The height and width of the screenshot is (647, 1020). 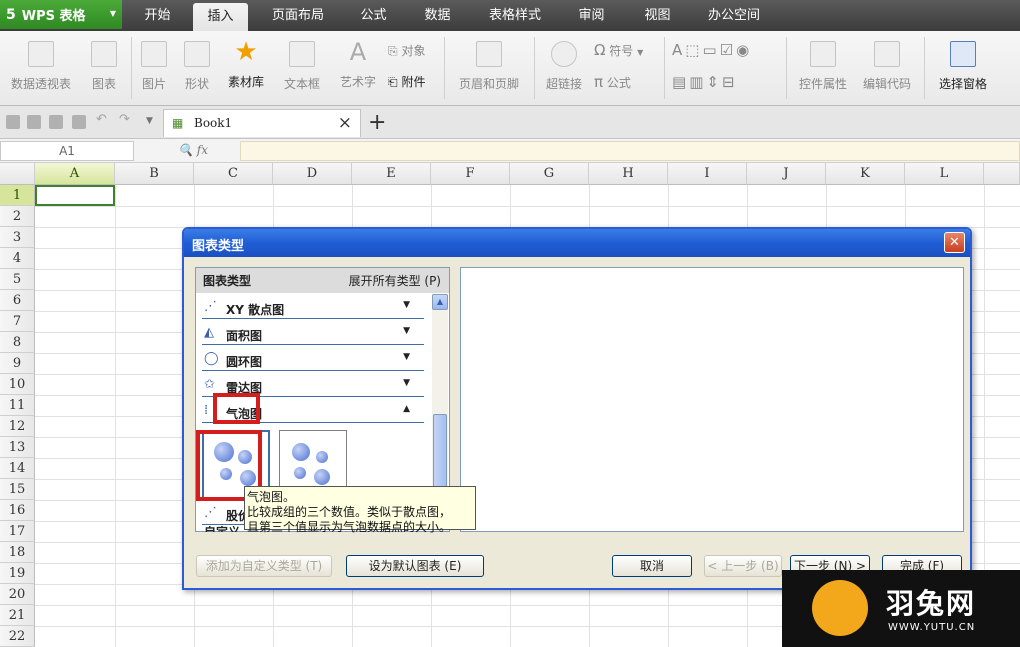 I want to click on save-icon, so click(x=34, y=122).